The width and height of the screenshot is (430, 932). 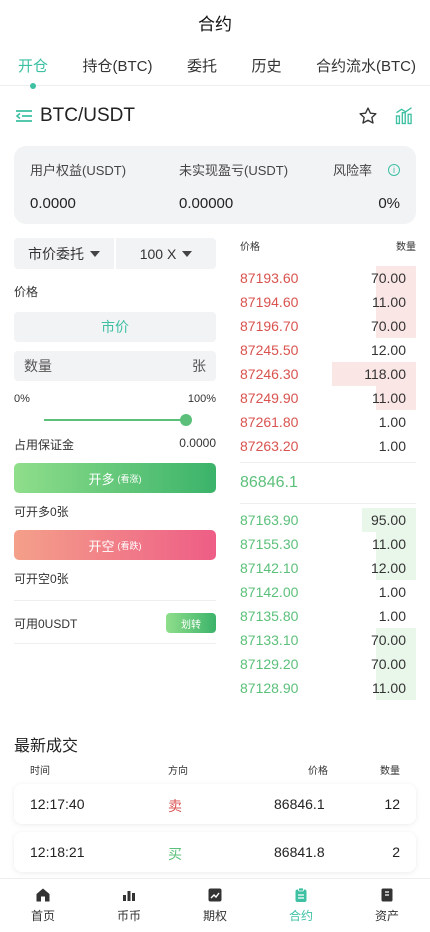 I want to click on wallet-icon, so click(x=387, y=895).